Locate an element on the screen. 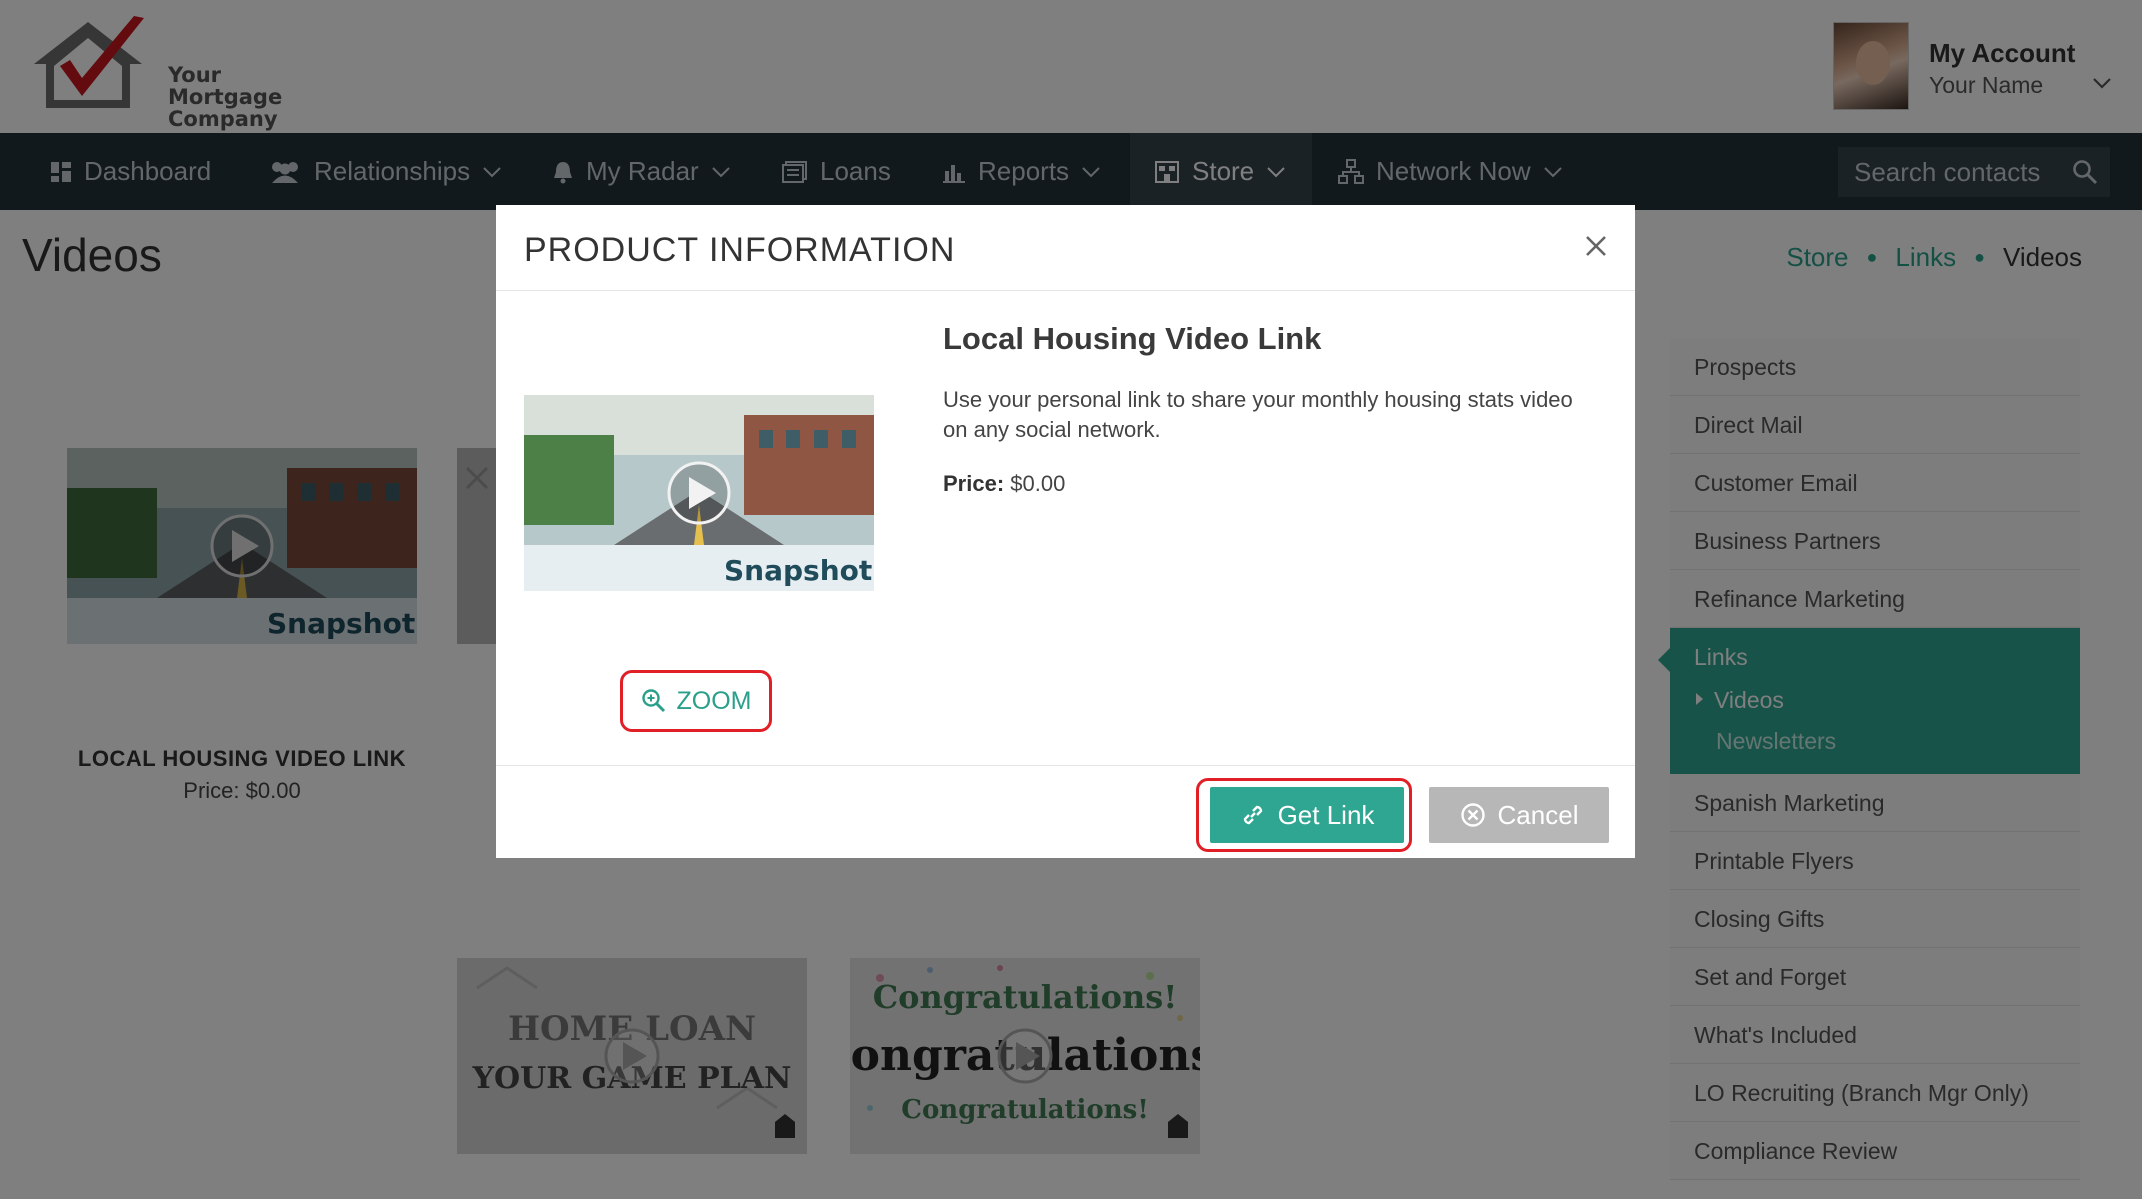  get-link-button: Get Link is located at coordinates (1307, 815).